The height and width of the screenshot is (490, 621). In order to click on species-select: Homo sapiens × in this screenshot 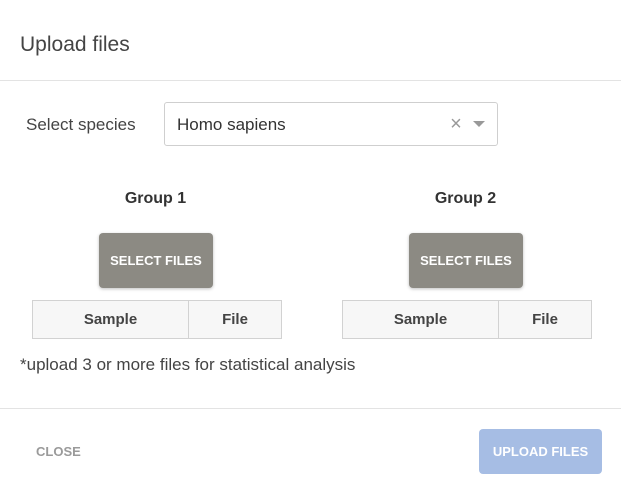, I will do `click(331, 124)`.